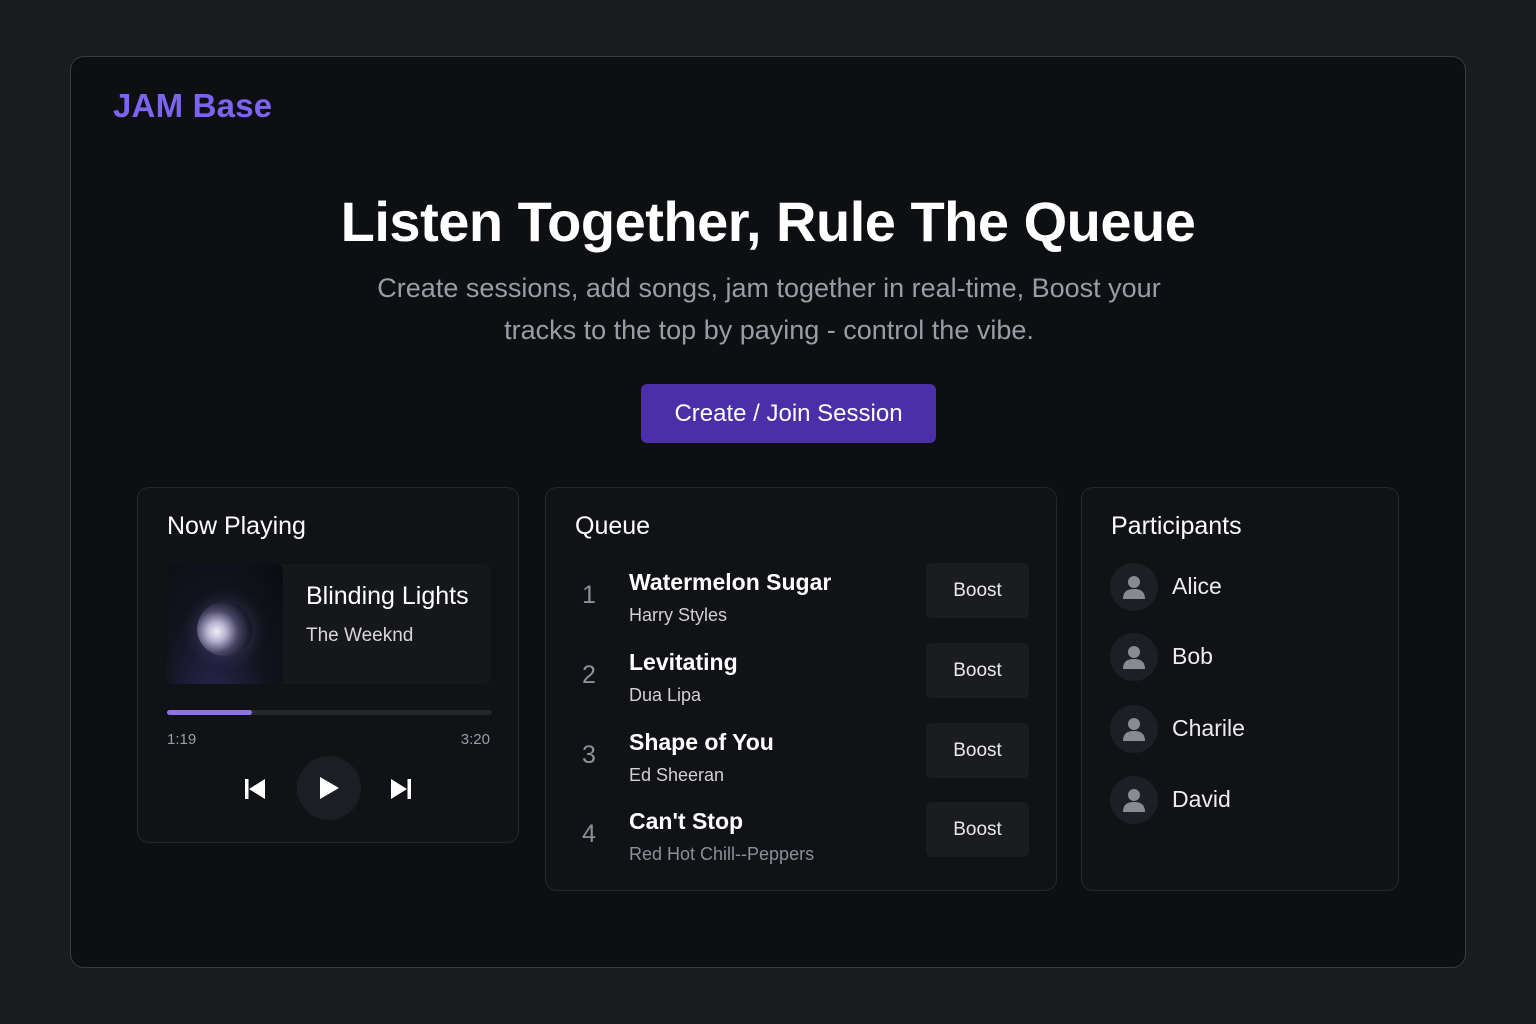  What do you see at coordinates (1240, 657) in the screenshot?
I see `participant-item: Bob` at bounding box center [1240, 657].